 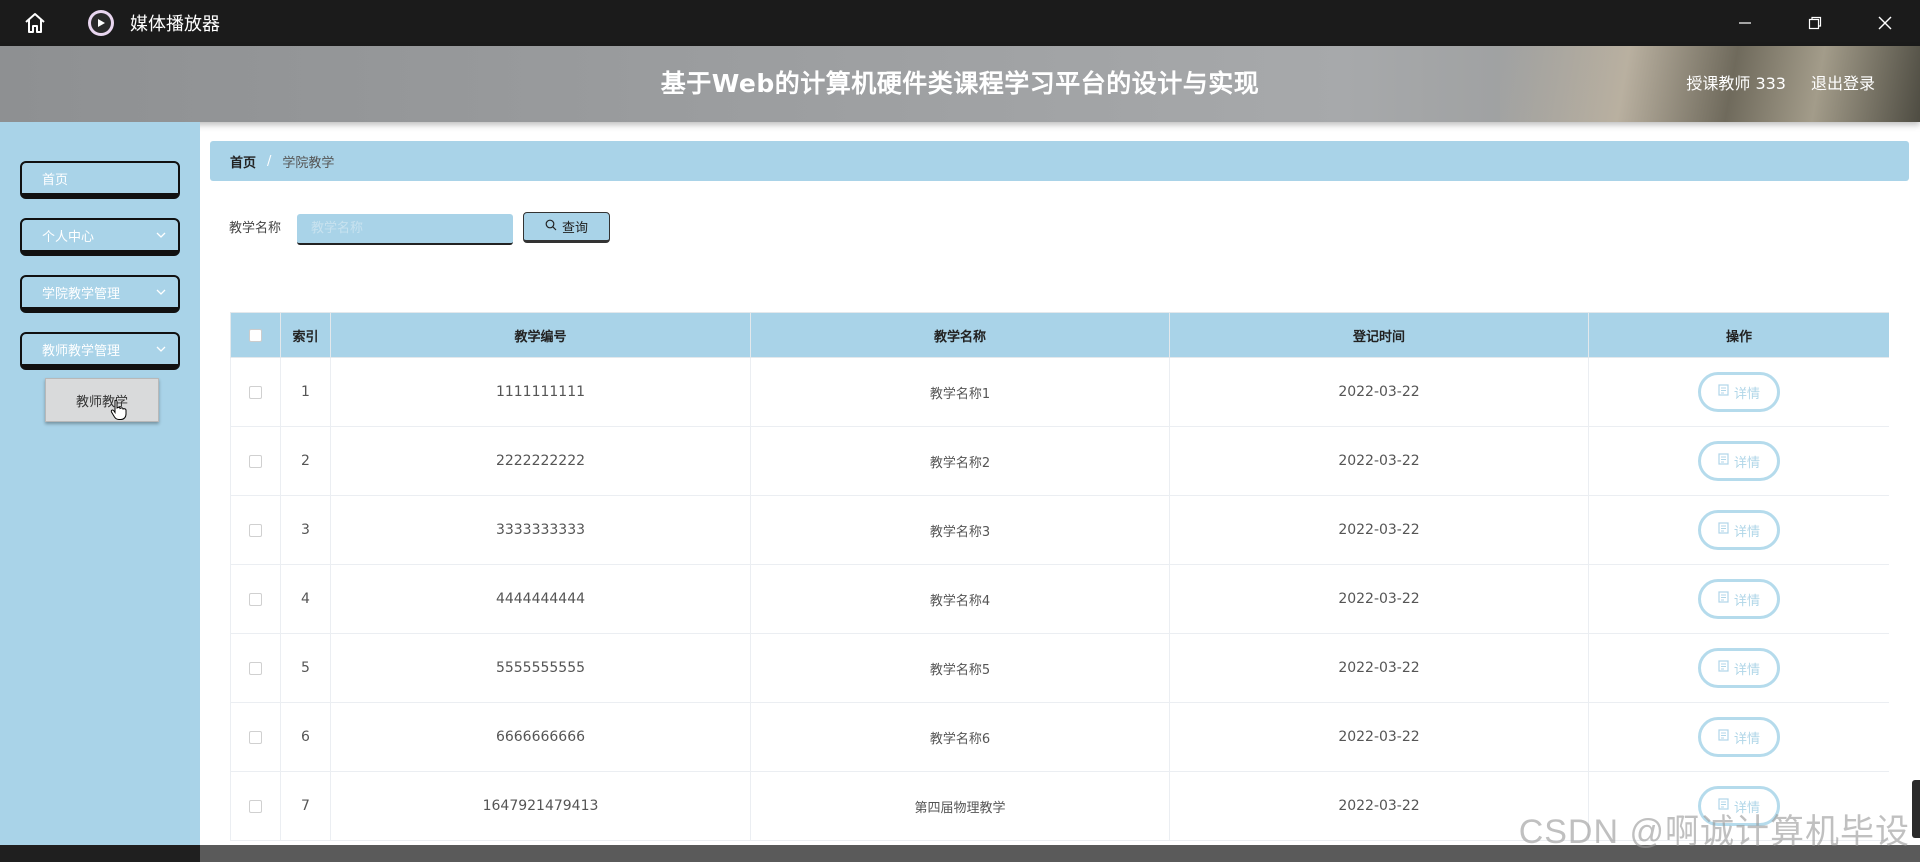 What do you see at coordinates (68, 237) in the screenshot?
I see `sidebar-item-label: 个人中心` at bounding box center [68, 237].